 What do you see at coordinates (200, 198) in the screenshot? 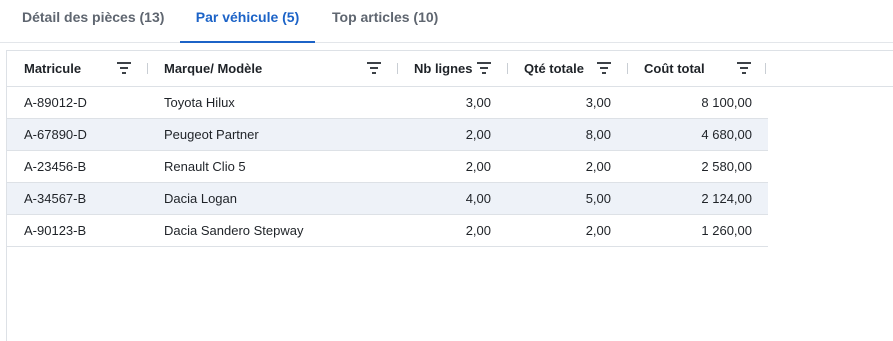
I see `cell-marque-modele: Dacia Logan` at bounding box center [200, 198].